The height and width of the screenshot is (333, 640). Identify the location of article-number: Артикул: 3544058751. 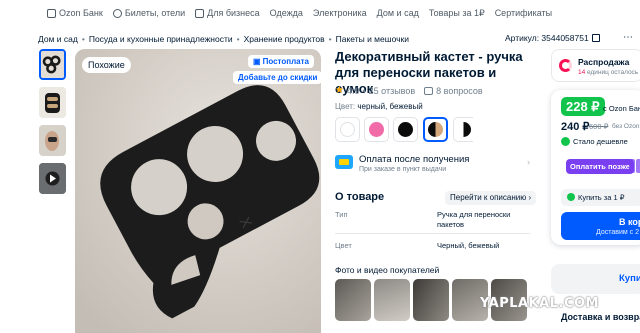
(552, 38).